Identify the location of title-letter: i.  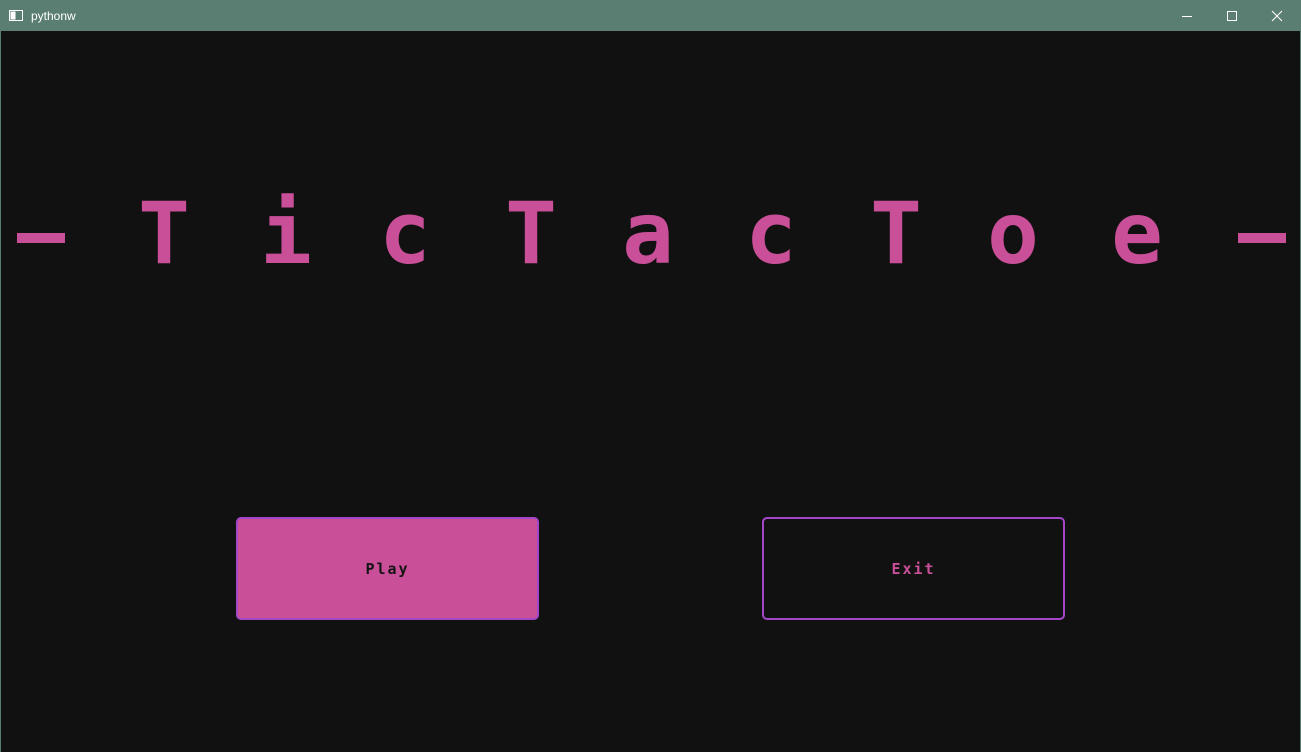
(286, 234).